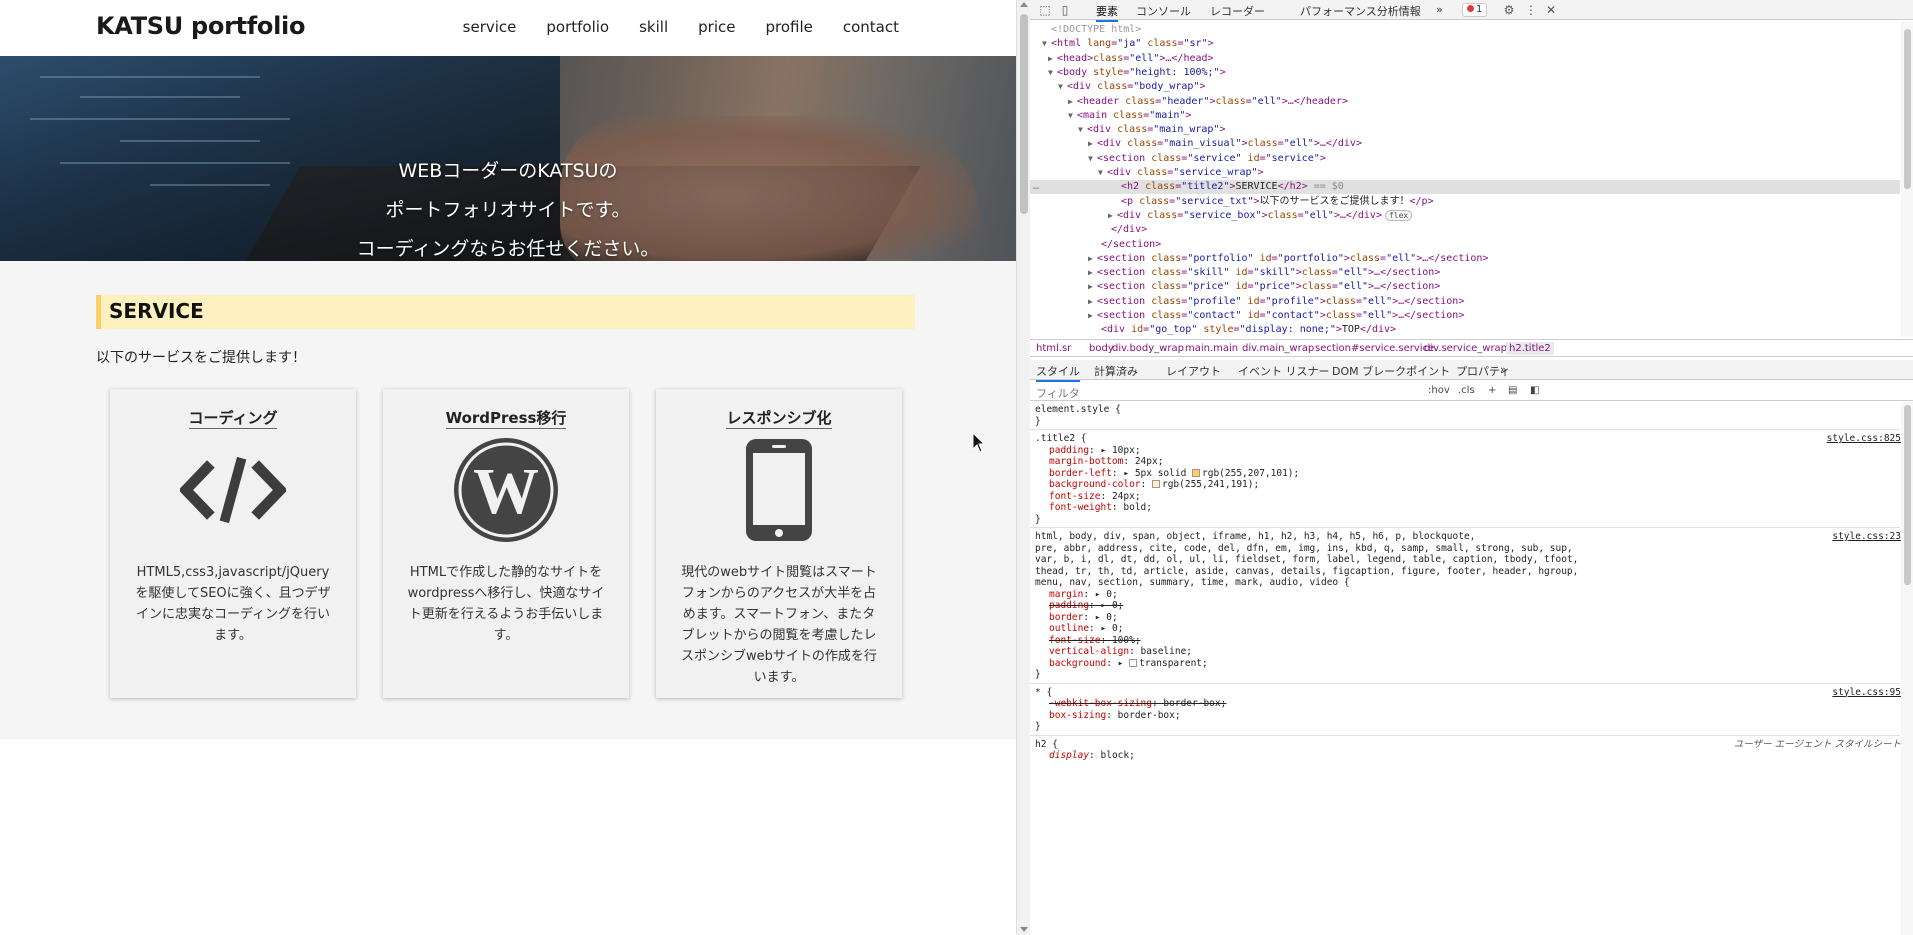  What do you see at coordinates (1512, 390) in the screenshot?
I see `computed-styles-icon: ▤` at bounding box center [1512, 390].